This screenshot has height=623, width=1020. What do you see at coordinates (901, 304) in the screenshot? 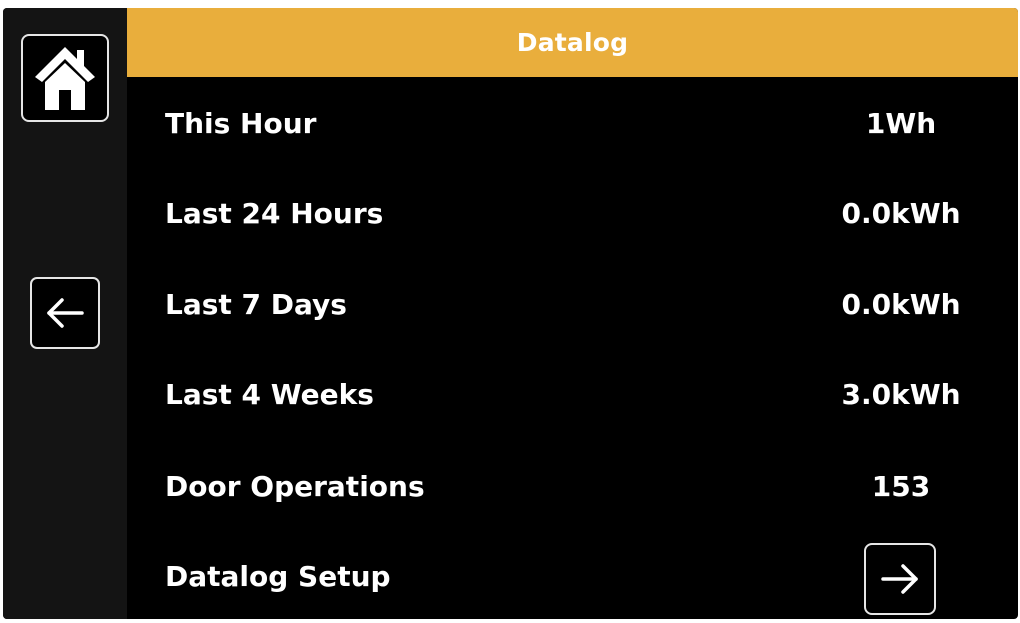
I see `row-value-last-7-days: 0.0kWh` at bounding box center [901, 304].